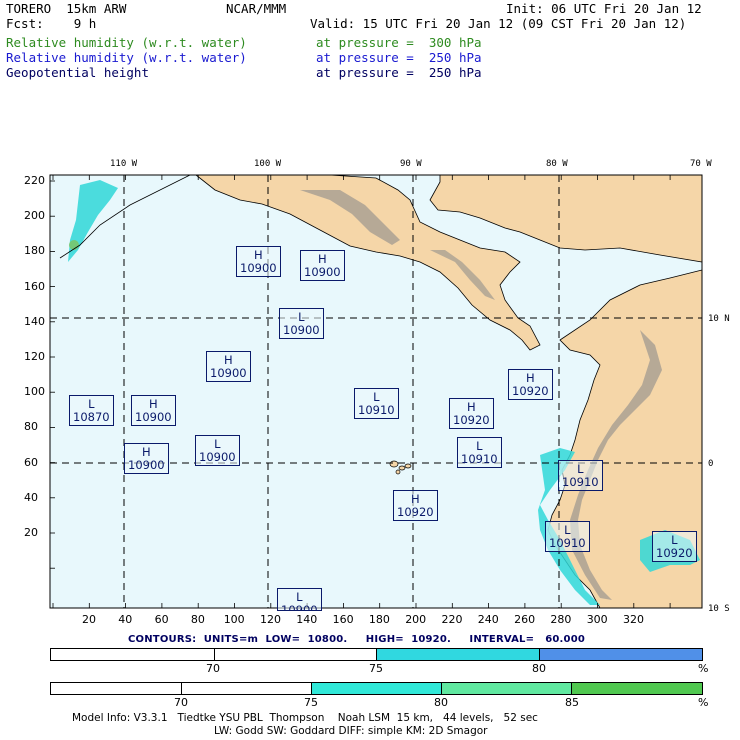 Image resolution: width=740 pixels, height=740 pixels. I want to click on x-tick-label: 40, so click(125, 619).